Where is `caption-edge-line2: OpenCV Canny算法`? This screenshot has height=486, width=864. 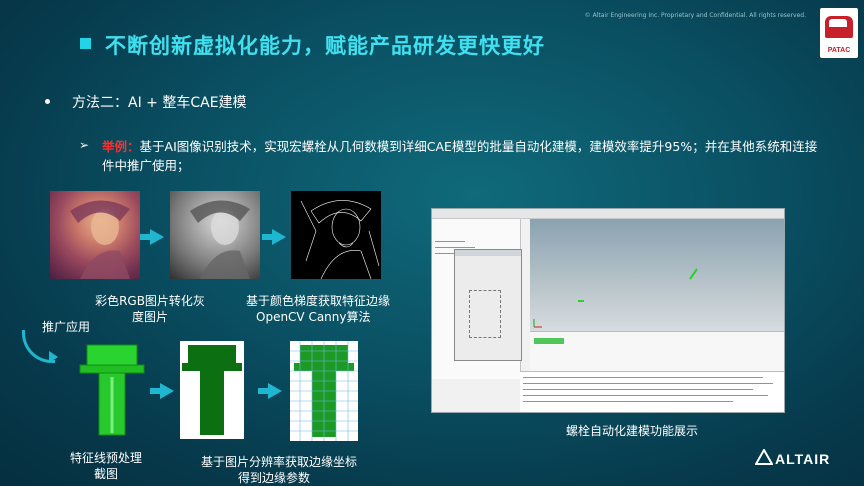
caption-edge-line2: OpenCV Canny算法 is located at coordinates (313, 317).